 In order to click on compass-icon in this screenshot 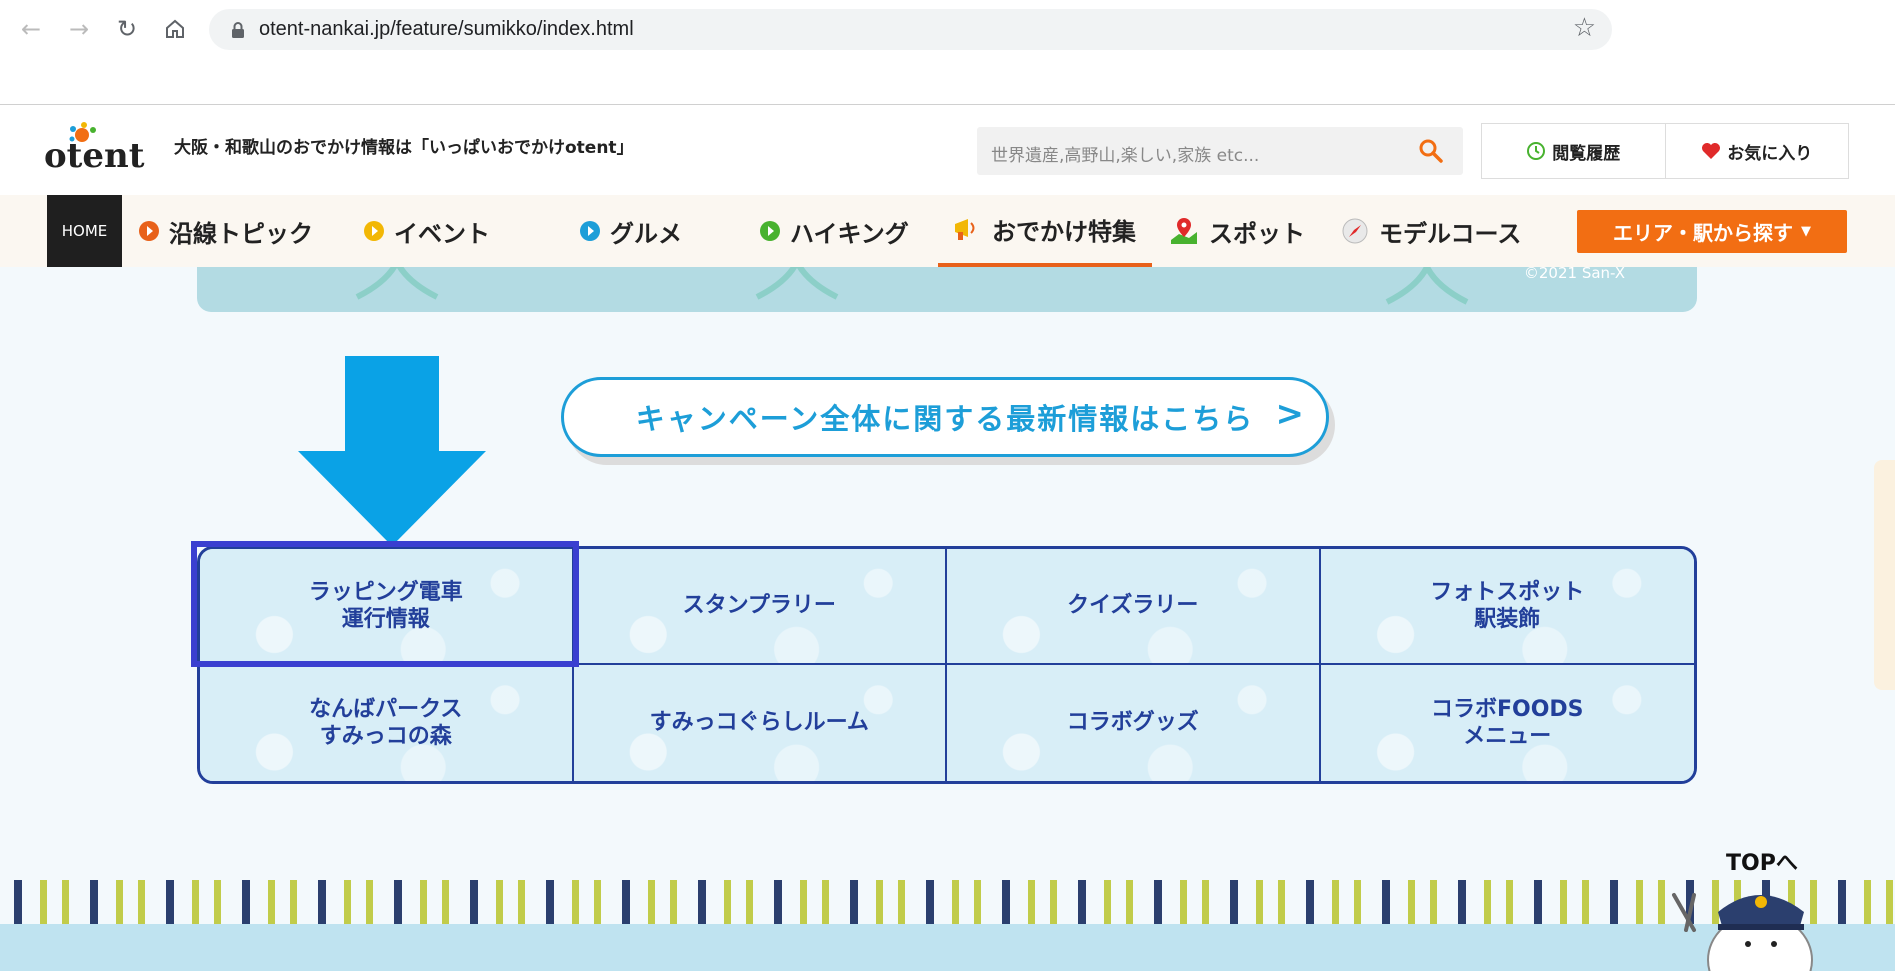, I will do `click(1355, 231)`.